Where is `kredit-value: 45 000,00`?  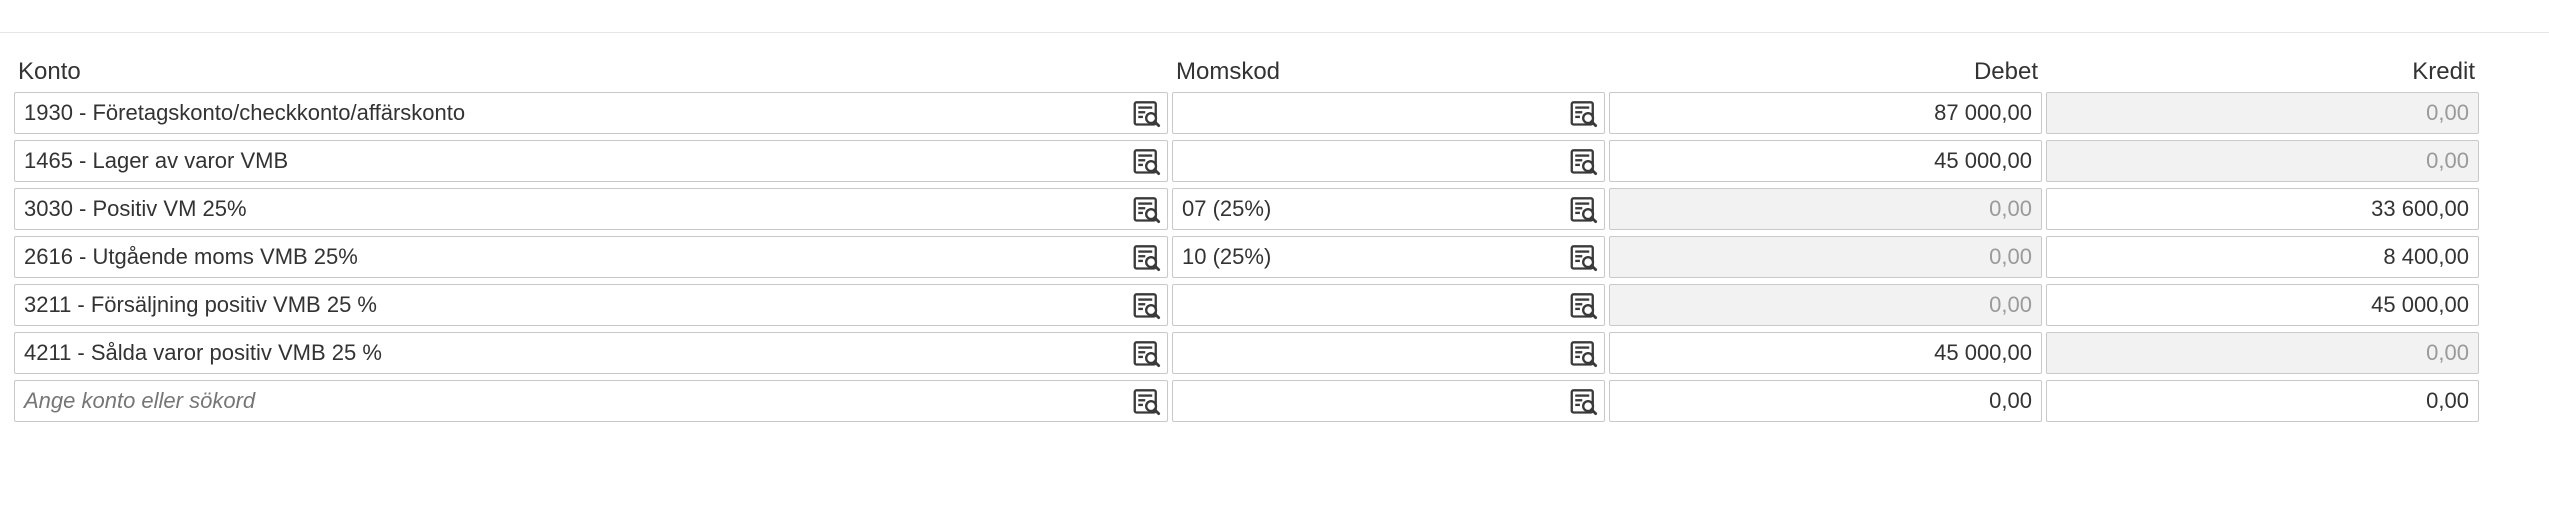 kredit-value: 45 000,00 is located at coordinates (2420, 304).